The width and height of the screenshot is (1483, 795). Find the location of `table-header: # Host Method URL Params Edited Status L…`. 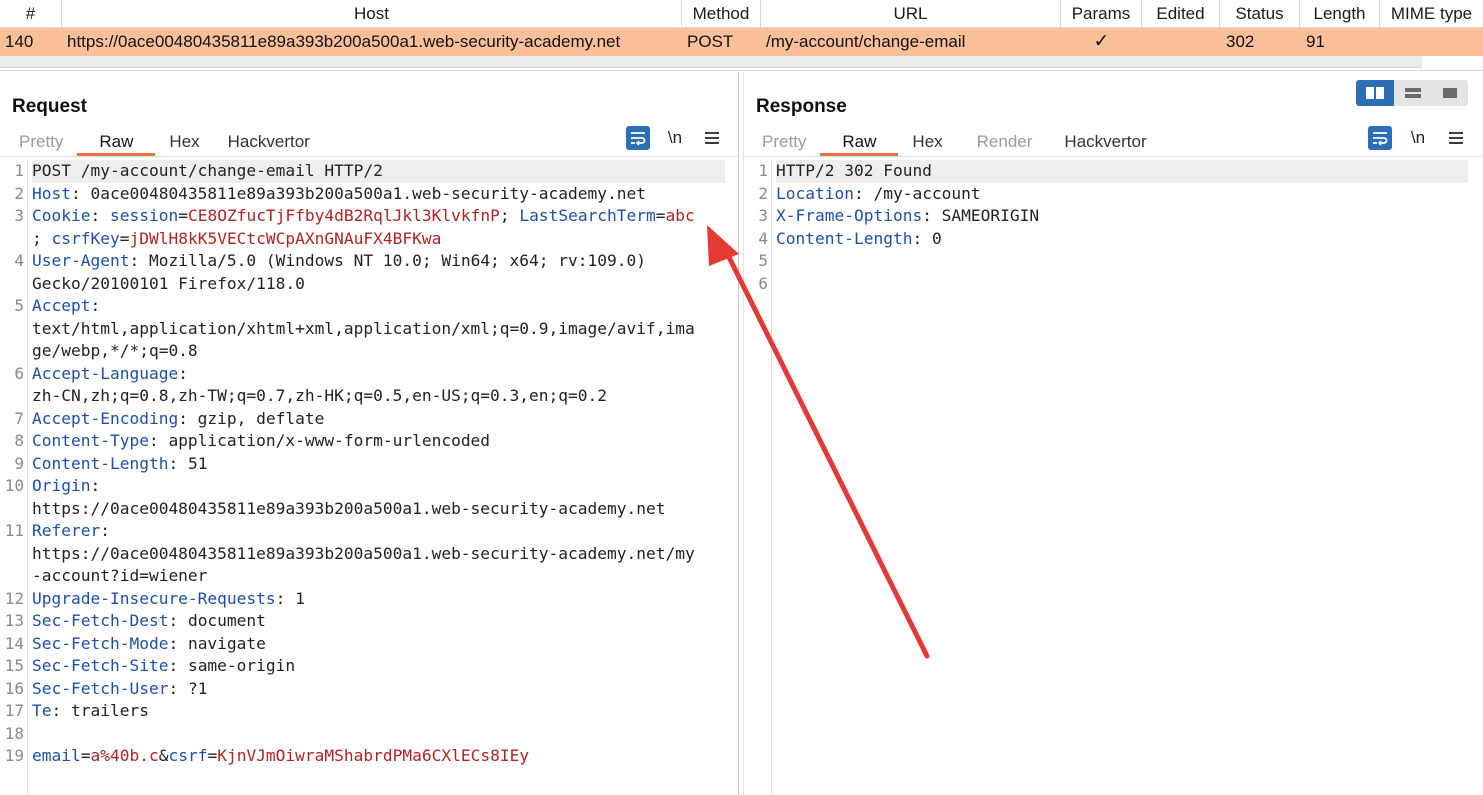

table-header: # Host Method URL Params Edited Status L… is located at coordinates (741, 14).